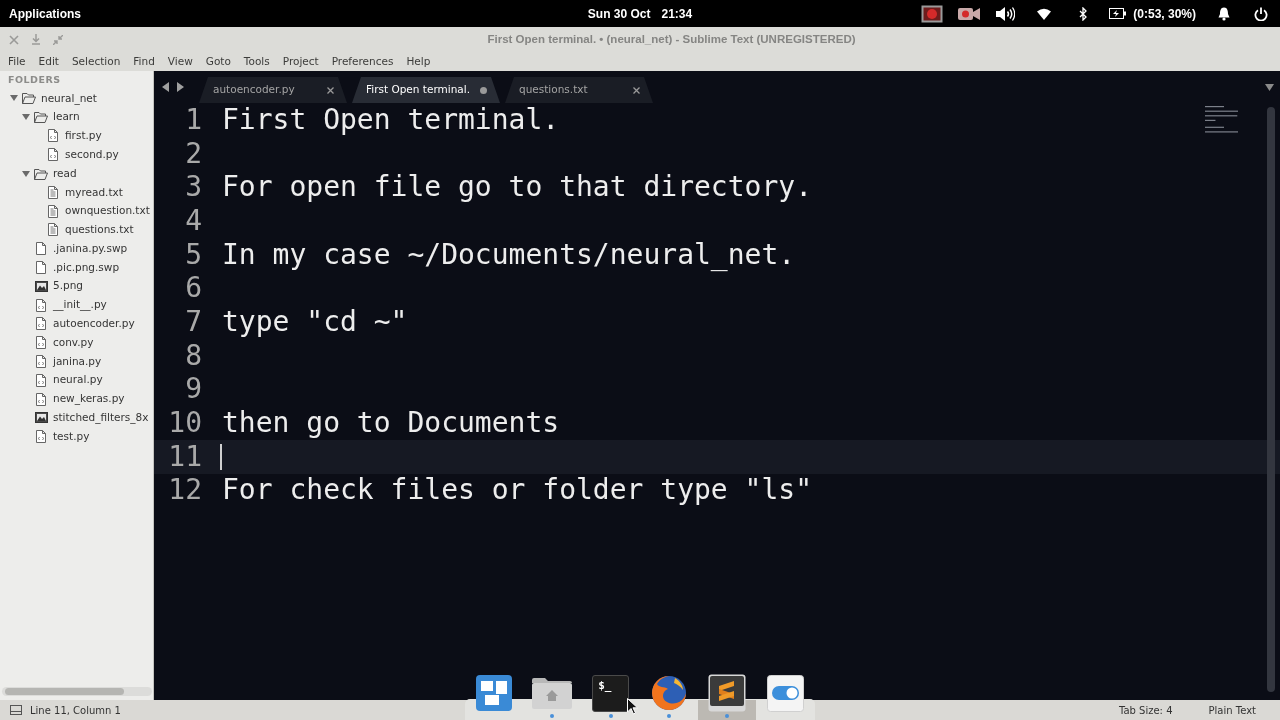 This screenshot has height=720, width=1280. I want to click on line-number: 4, so click(193, 220).